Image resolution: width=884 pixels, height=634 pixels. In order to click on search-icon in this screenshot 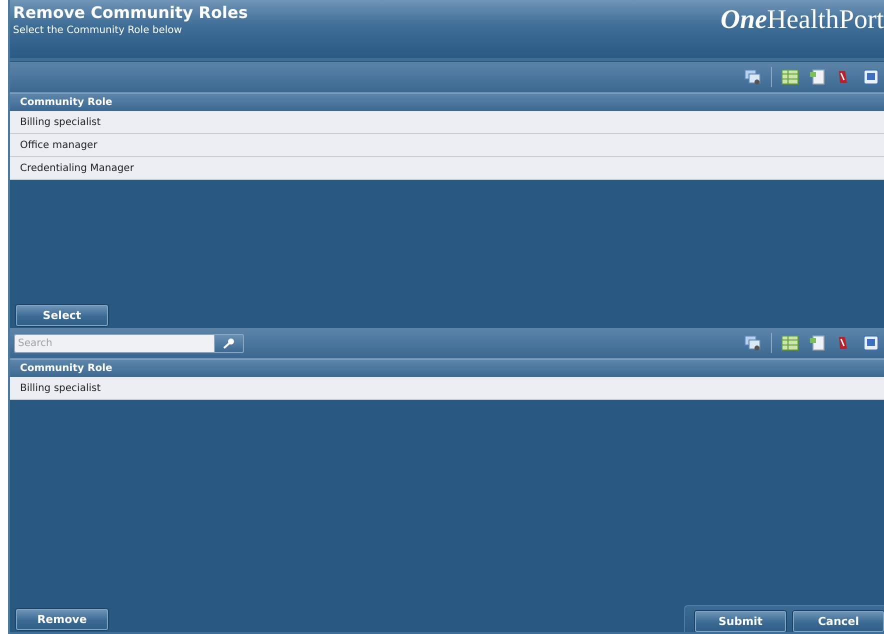, I will do `click(229, 343)`.